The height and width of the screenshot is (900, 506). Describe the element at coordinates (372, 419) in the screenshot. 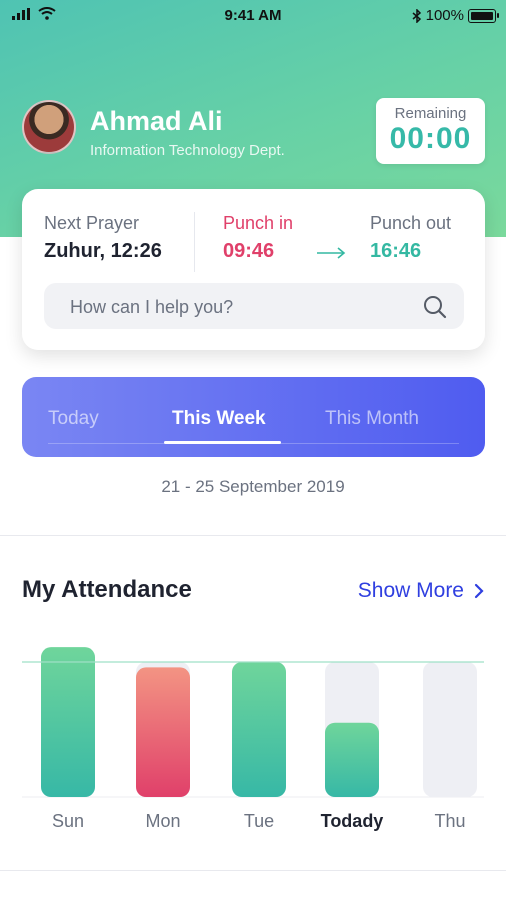

I see `tab-this-month: This Month` at that location.